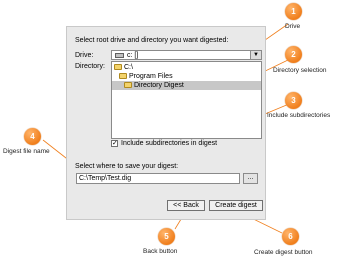  What do you see at coordinates (160, 251) in the screenshot?
I see `callout-5-label: Back button` at bounding box center [160, 251].